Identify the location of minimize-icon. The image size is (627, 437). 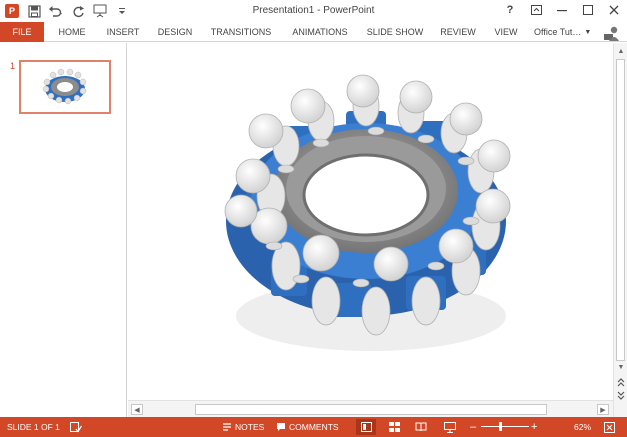
(562, 10).